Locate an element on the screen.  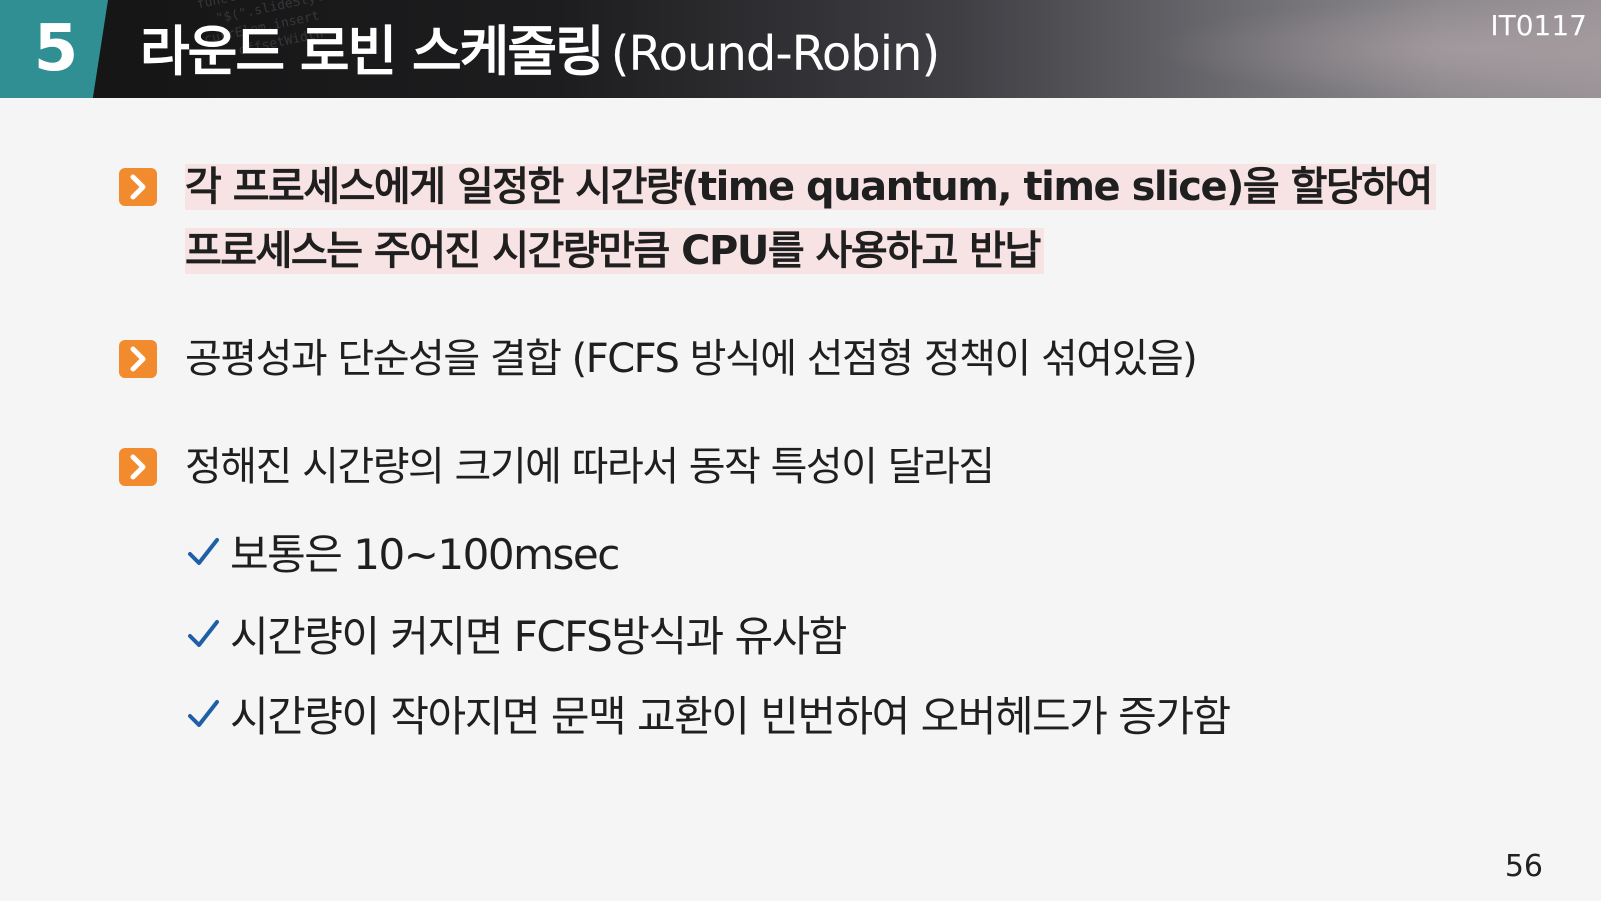
sub-item-3: 시간량이 작아지면 문맥 교환이 빈번하여 오버헤드가 증가함 is located at coordinates (730, 716).